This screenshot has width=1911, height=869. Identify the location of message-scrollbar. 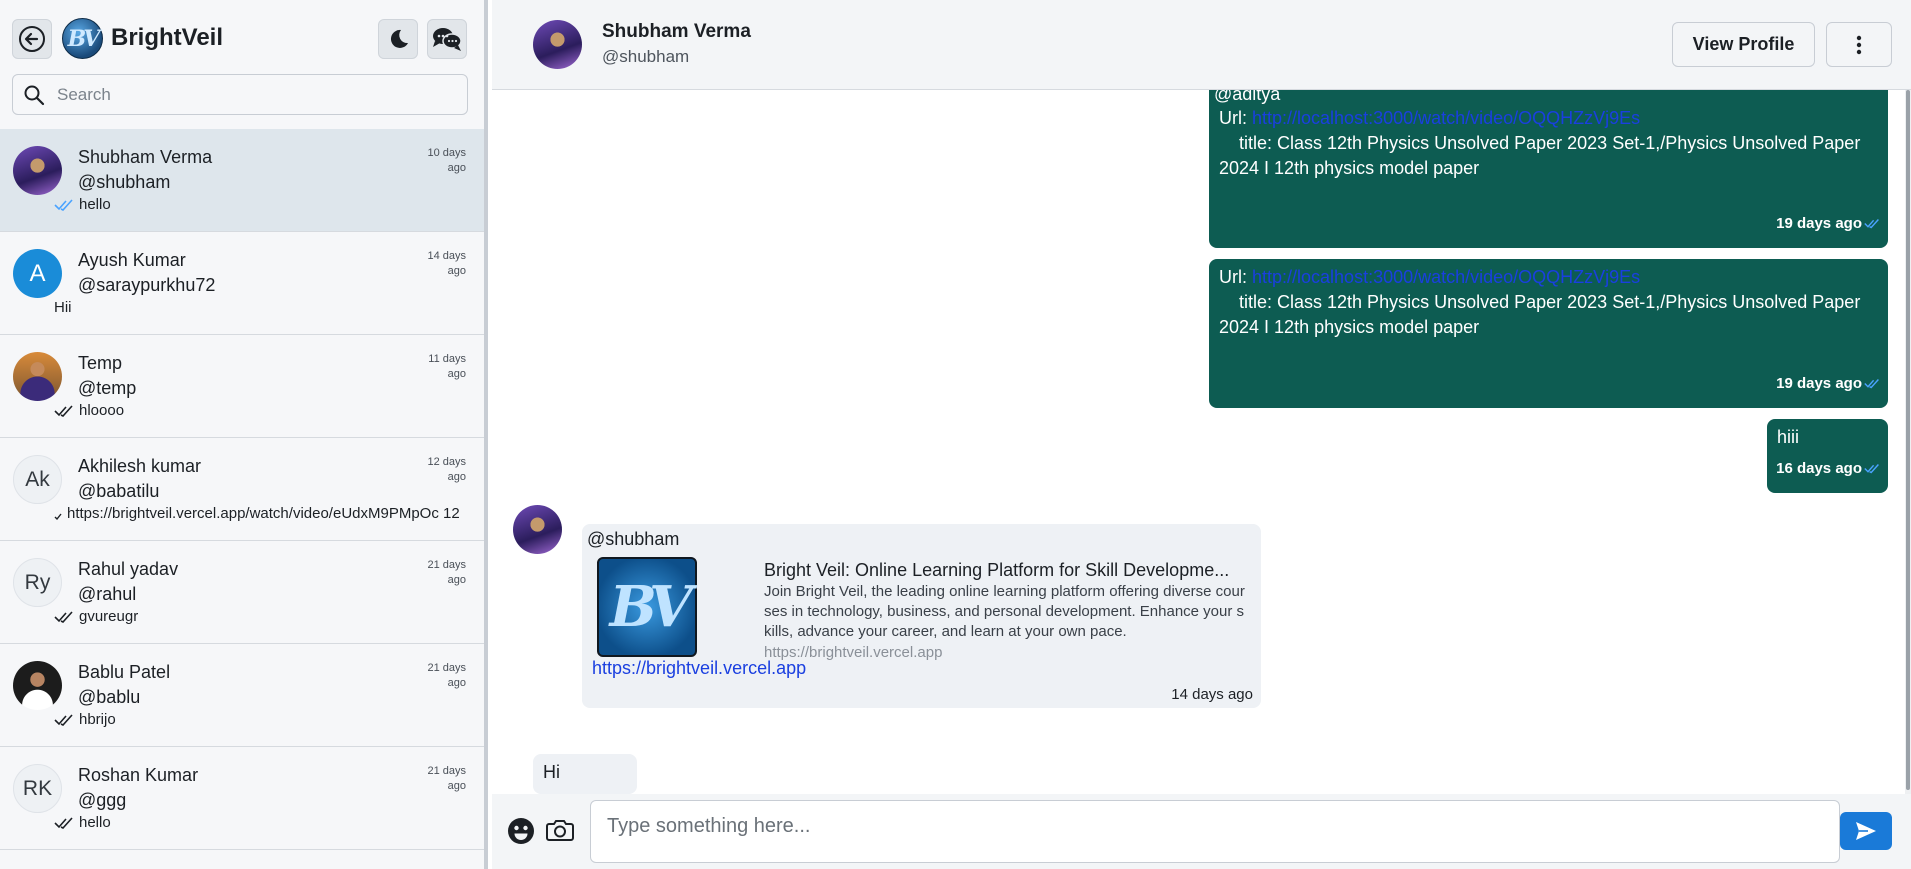
(1908, 442).